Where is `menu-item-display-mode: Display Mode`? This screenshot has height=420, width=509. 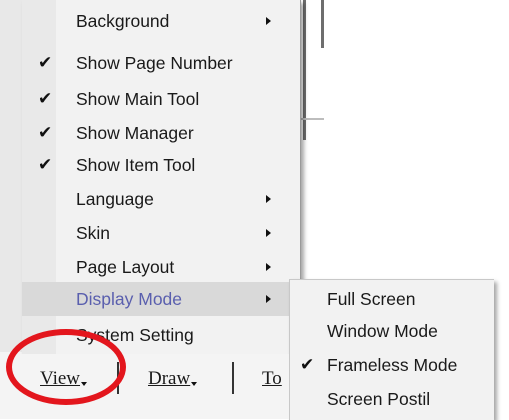 menu-item-display-mode: Display Mode is located at coordinates (161, 299).